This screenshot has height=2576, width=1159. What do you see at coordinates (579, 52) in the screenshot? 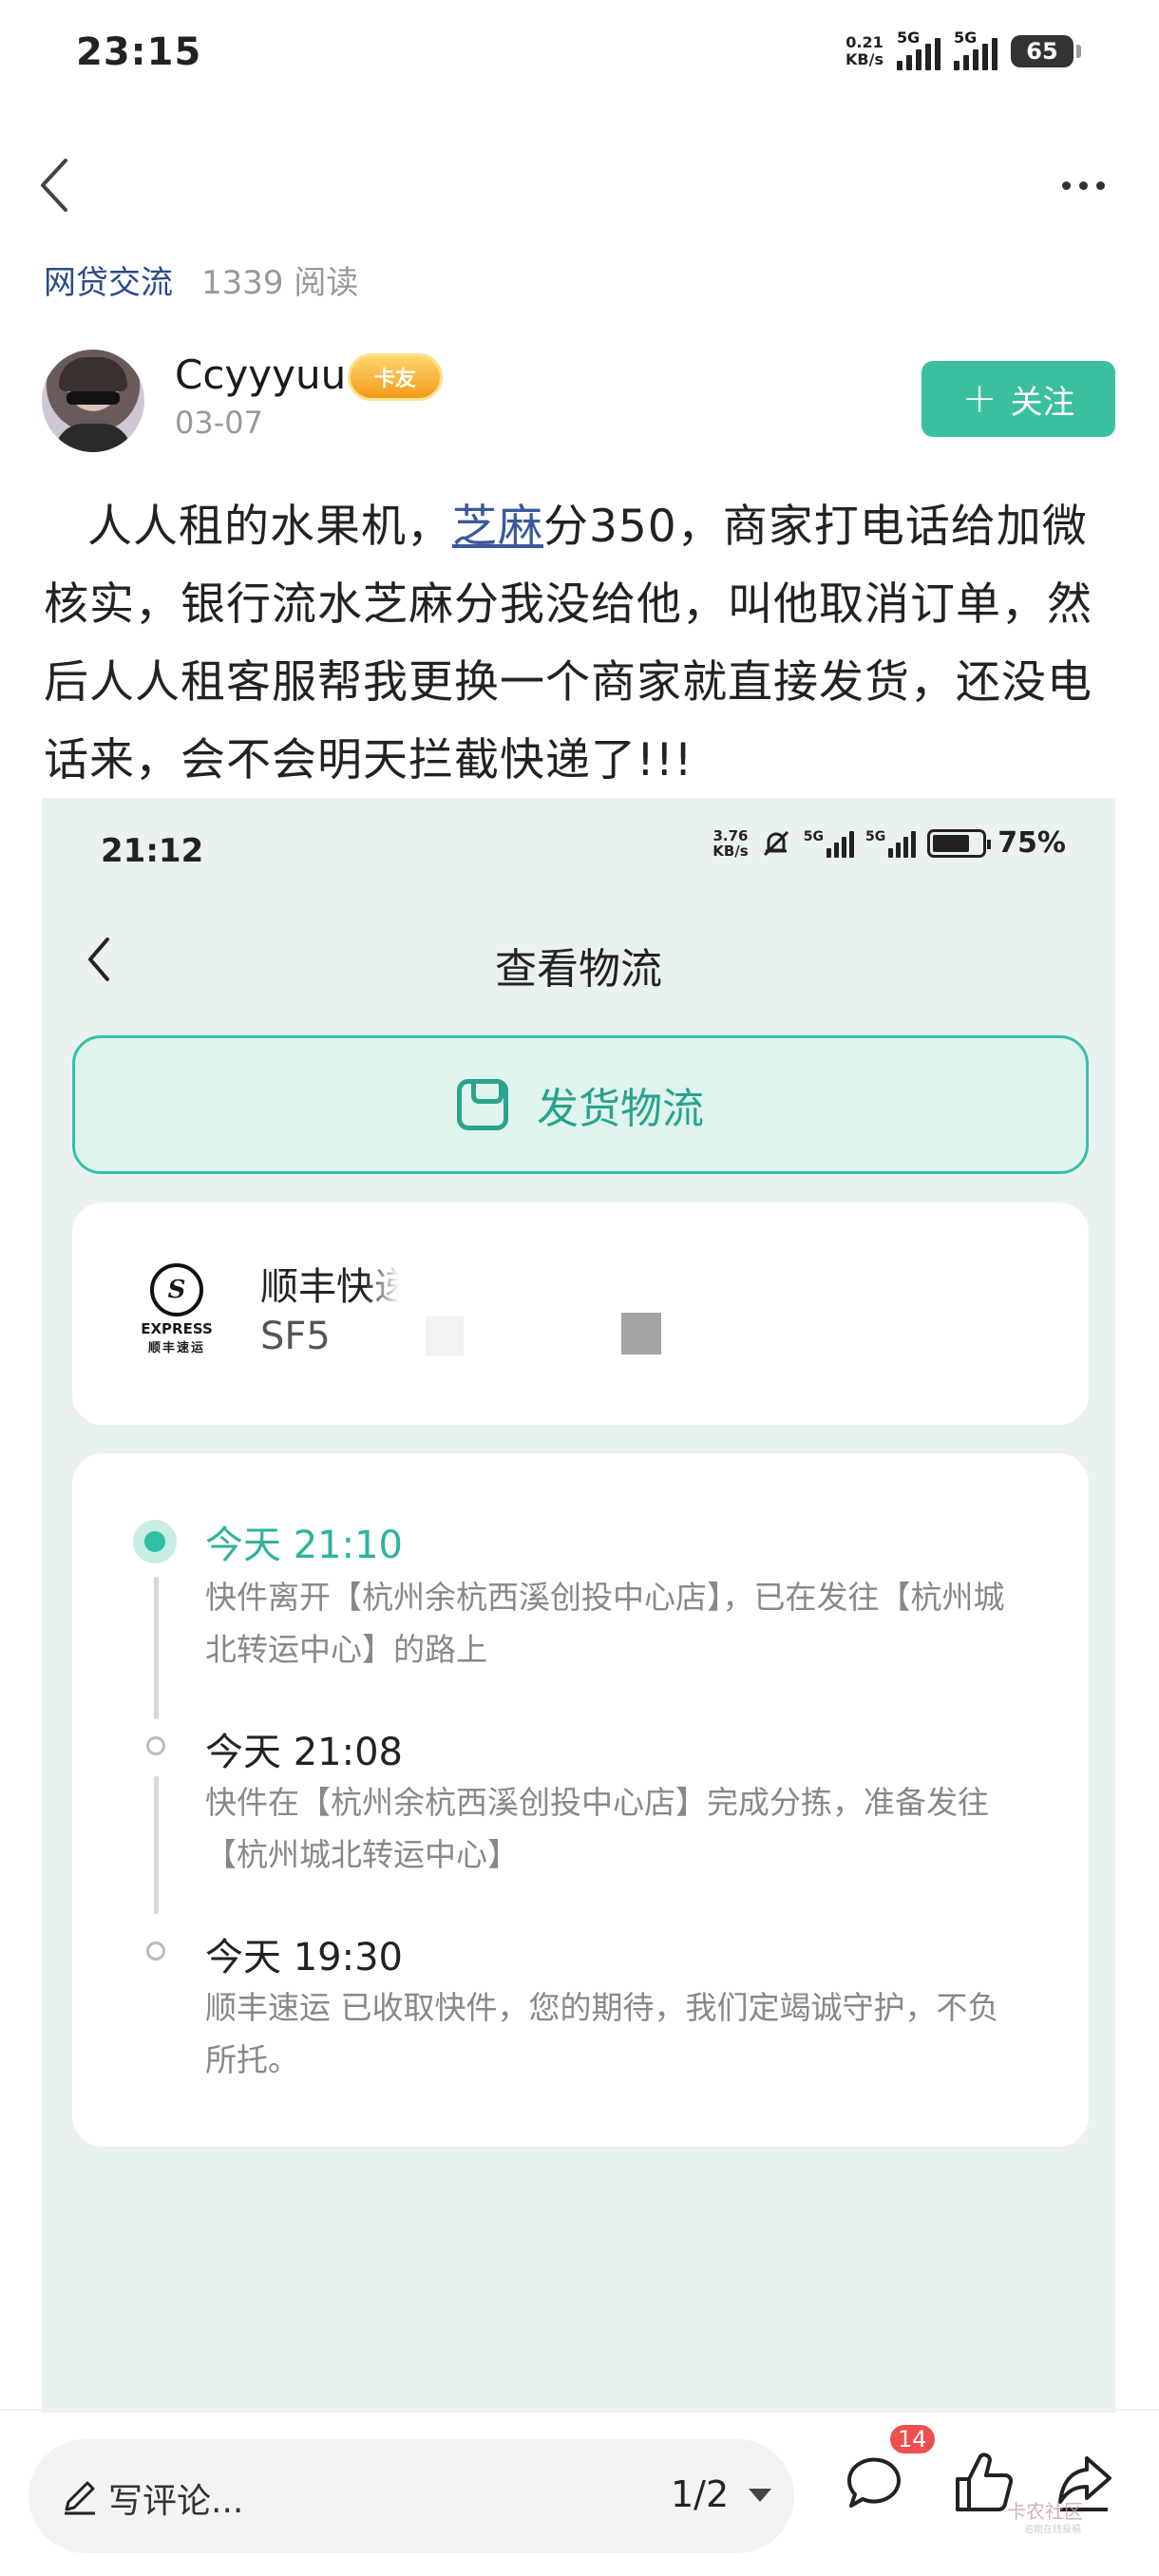
I see `status-bar: 23:15 0.21 KB/s 5G 5G 65` at bounding box center [579, 52].